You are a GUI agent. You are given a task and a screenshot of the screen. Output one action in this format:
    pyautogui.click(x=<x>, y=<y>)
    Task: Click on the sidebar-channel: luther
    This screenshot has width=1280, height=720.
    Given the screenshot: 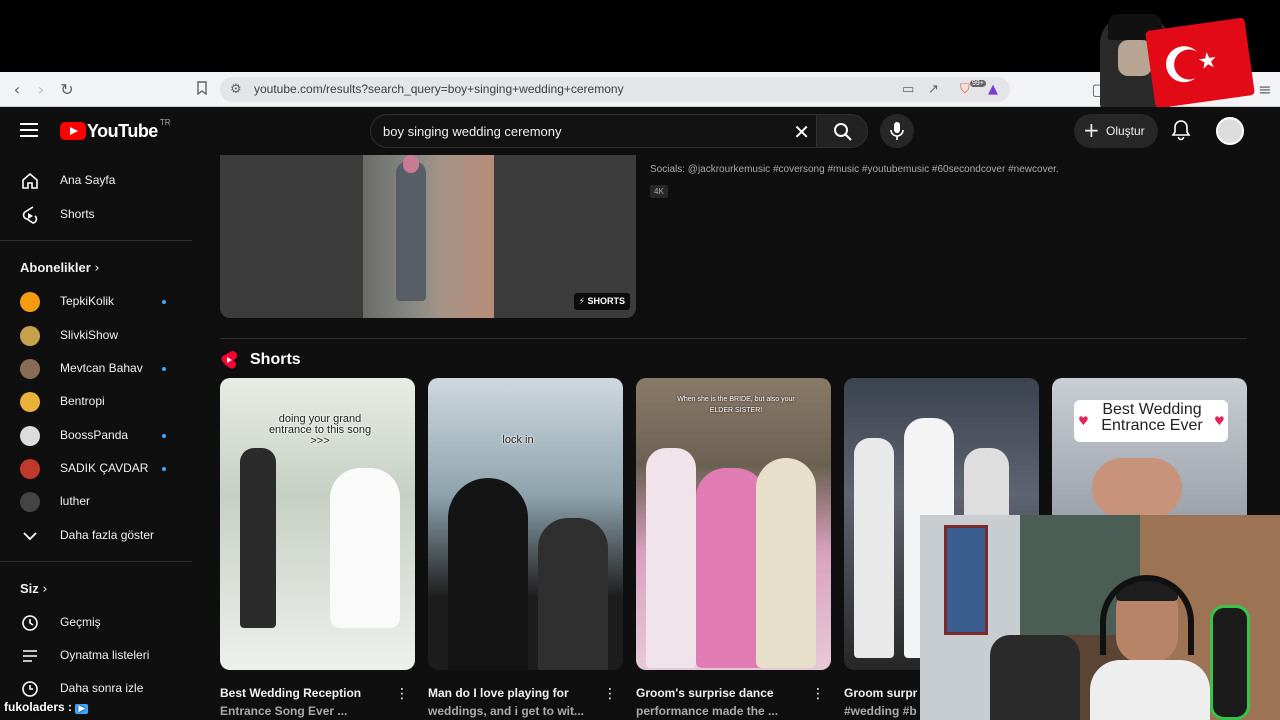 What is the action you would take?
    pyautogui.click(x=95, y=501)
    